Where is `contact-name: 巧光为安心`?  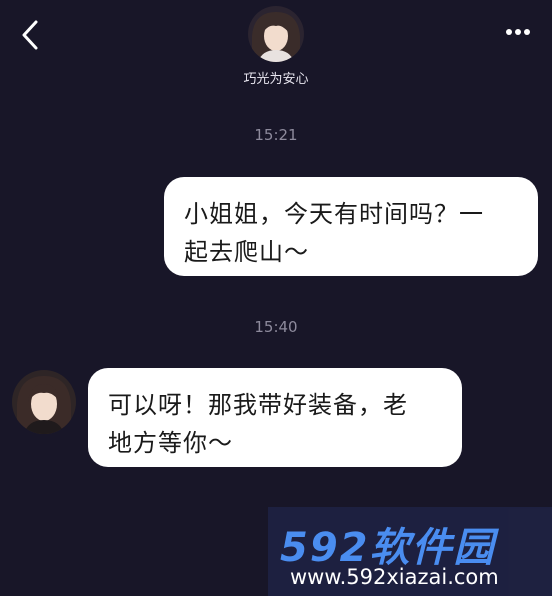
contact-name: 巧光为安心 is located at coordinates (276, 79).